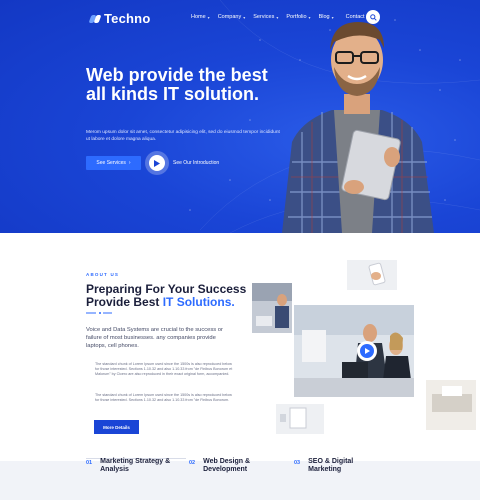 The image size is (480, 500). Describe the element at coordinates (111, 163) in the screenshot. I see `button-label: See Services` at that location.